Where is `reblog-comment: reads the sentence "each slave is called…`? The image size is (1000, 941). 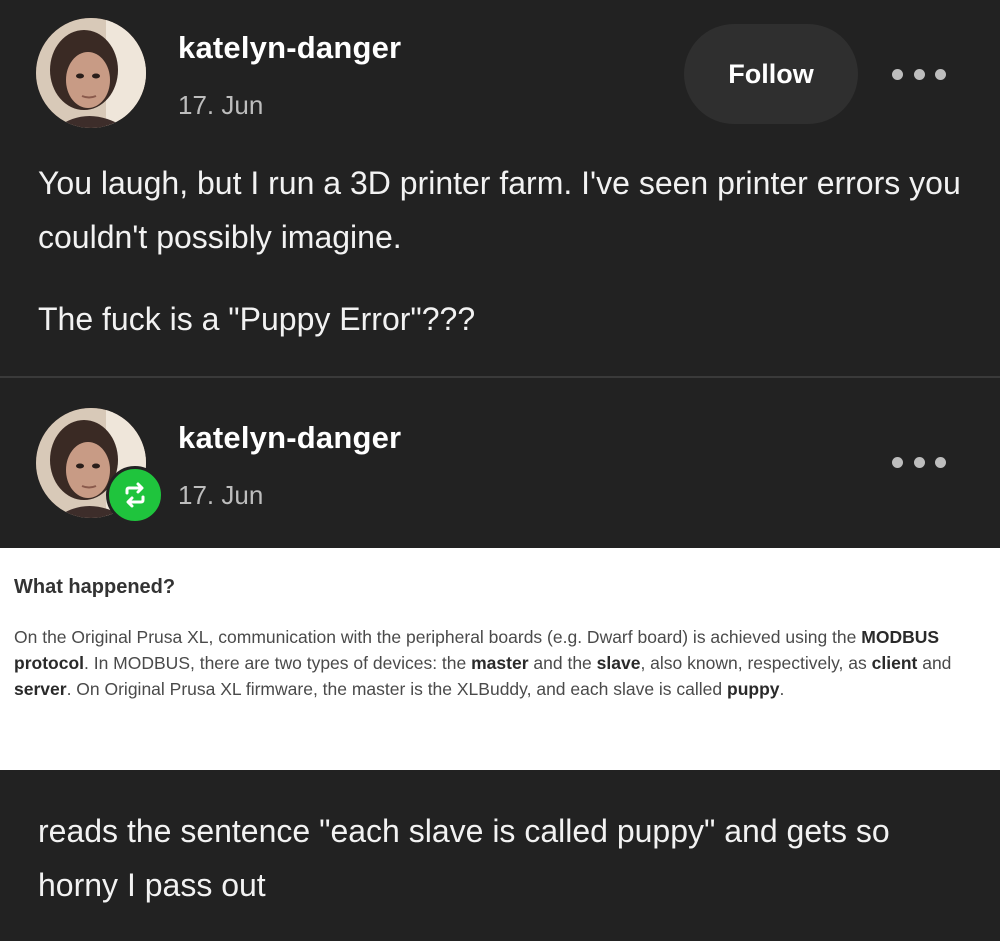 reblog-comment: reads the sentence "each slave is called… is located at coordinates (464, 858).